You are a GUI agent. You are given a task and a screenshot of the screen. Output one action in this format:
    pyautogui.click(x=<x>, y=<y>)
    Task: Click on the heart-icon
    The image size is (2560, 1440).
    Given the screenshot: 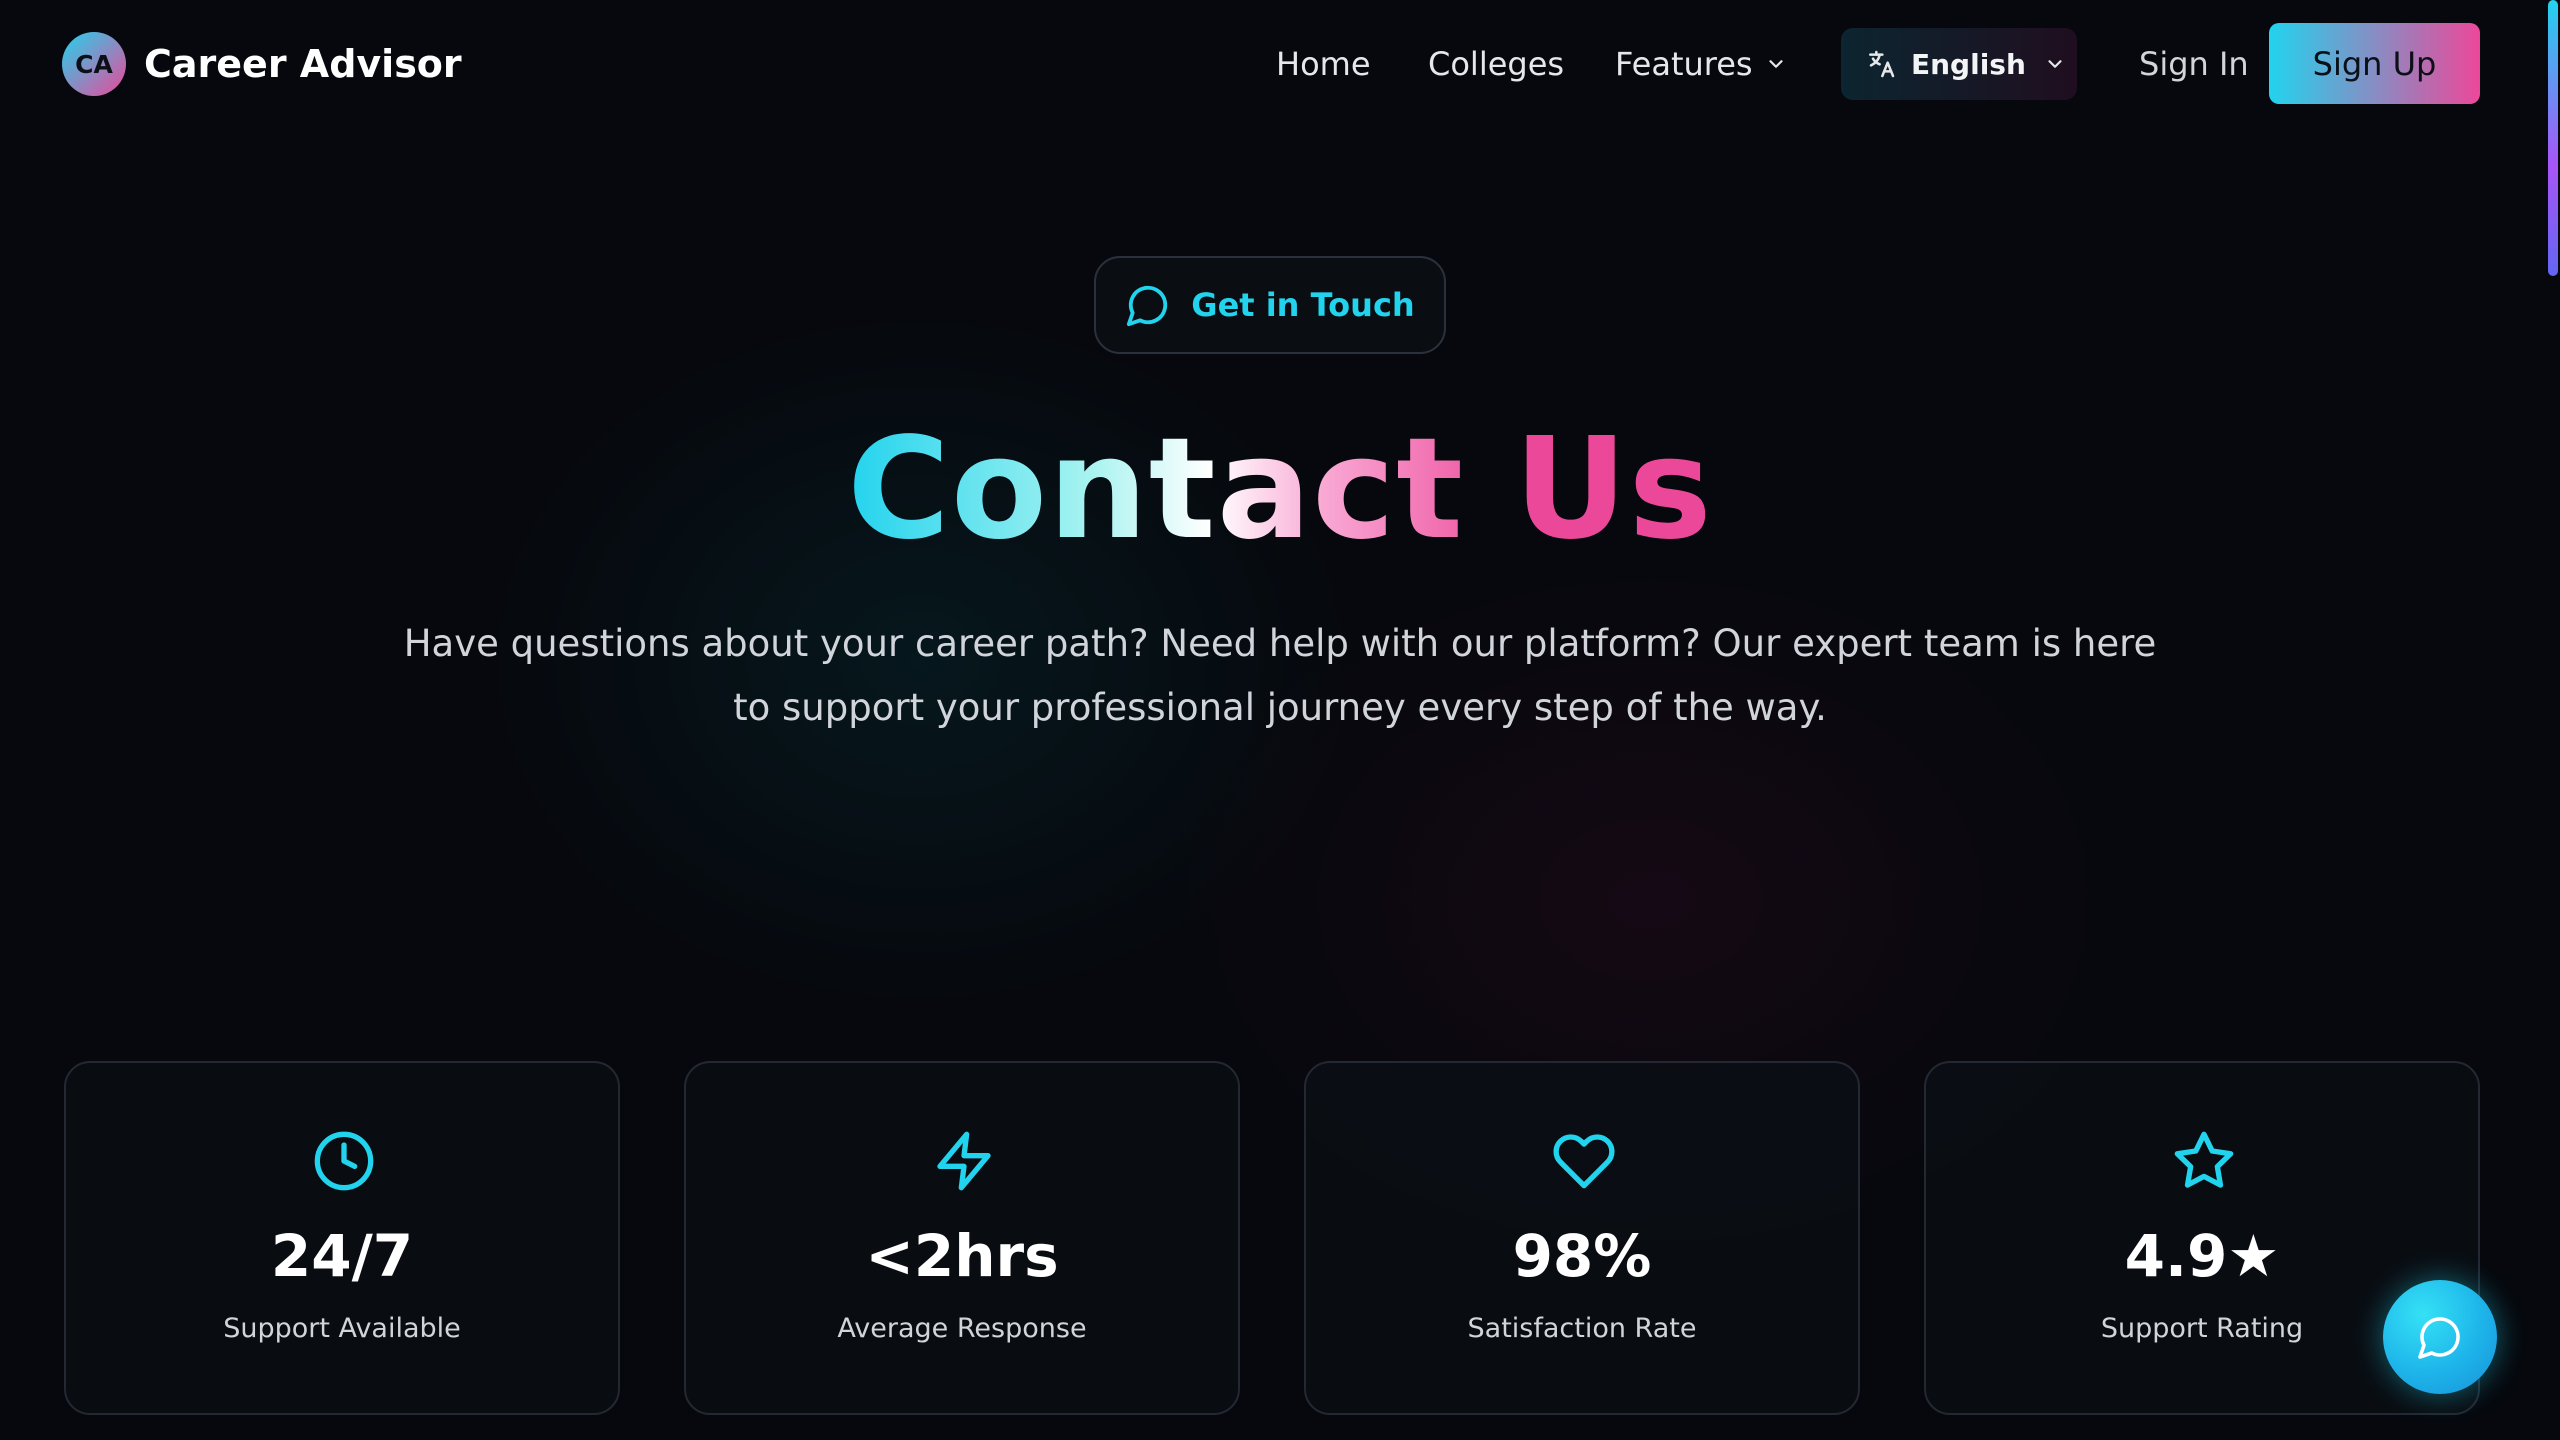 What is the action you would take?
    pyautogui.click(x=1584, y=1161)
    